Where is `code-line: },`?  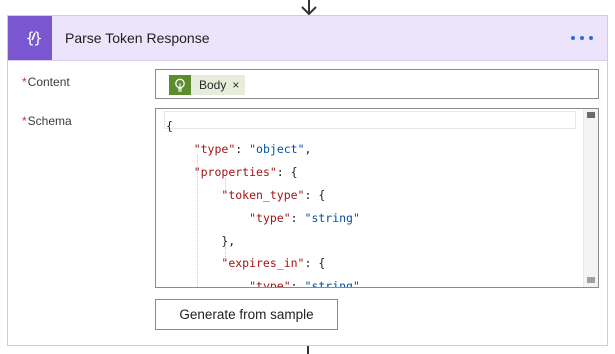 code-line: }, is located at coordinates (201, 240).